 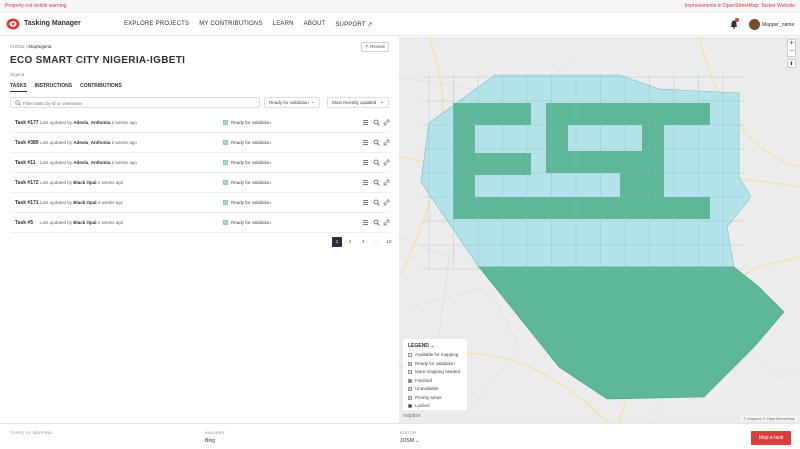 I want to click on page-3: 3, so click(x=363, y=242).